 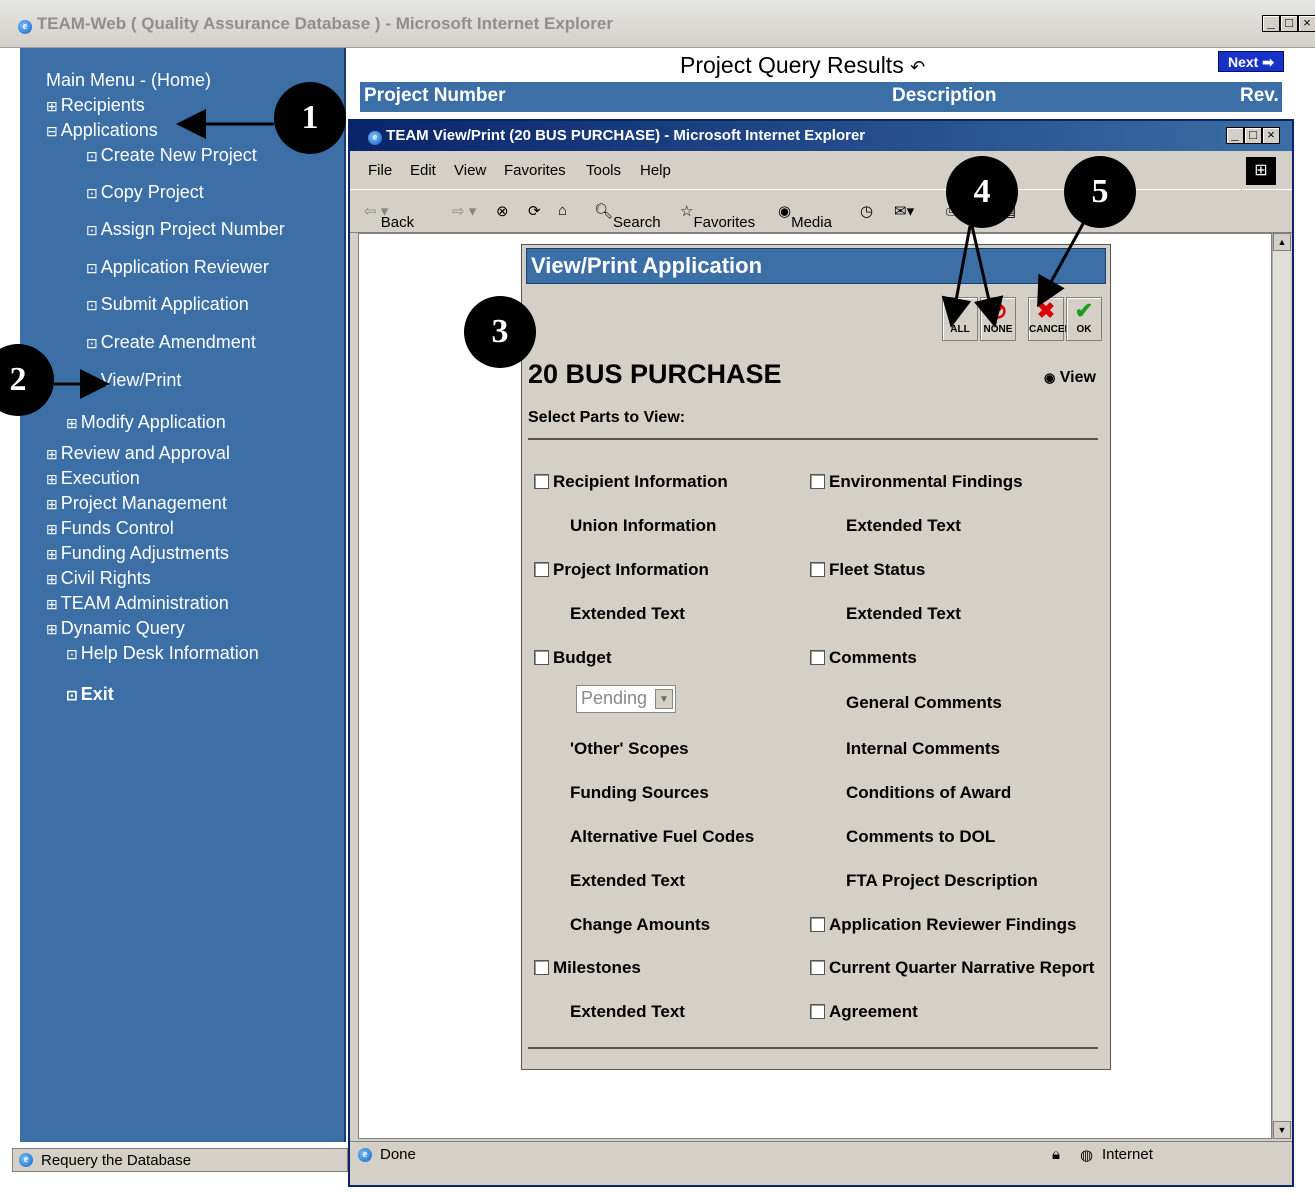 I want to click on history-icon: ◷, so click(x=866, y=211).